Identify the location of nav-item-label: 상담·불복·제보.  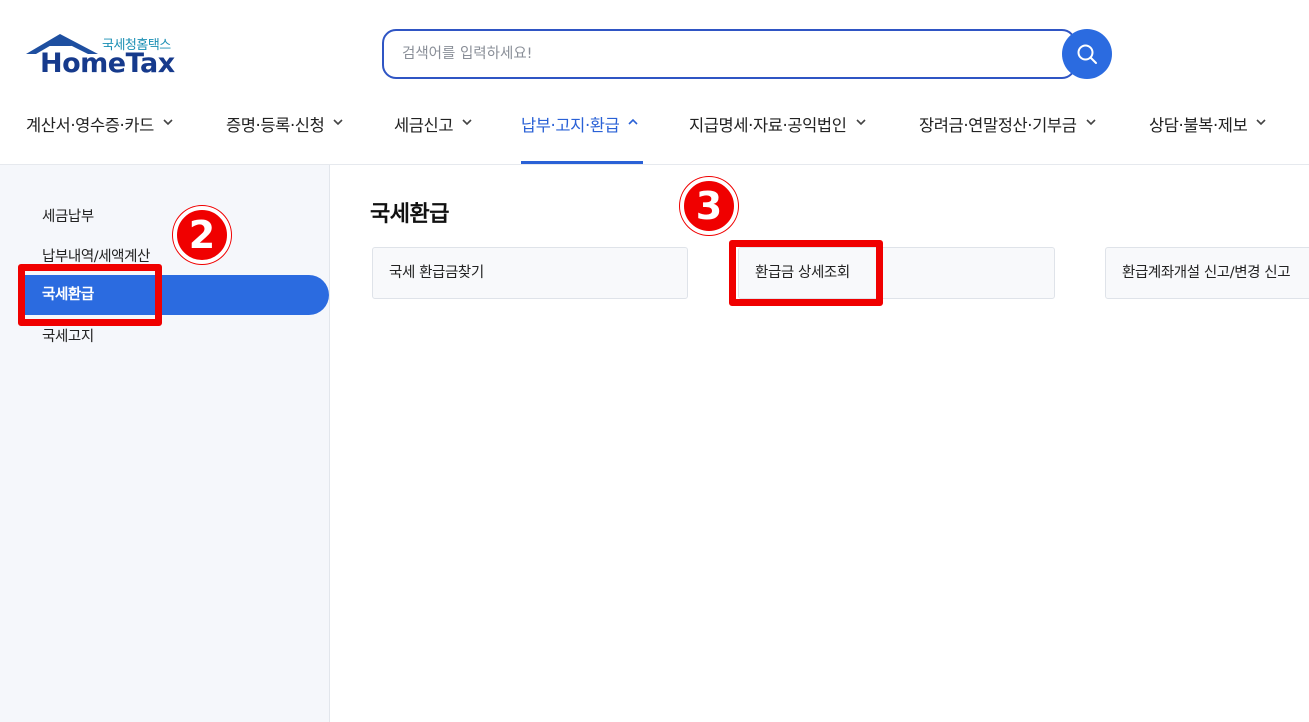
(1198, 125).